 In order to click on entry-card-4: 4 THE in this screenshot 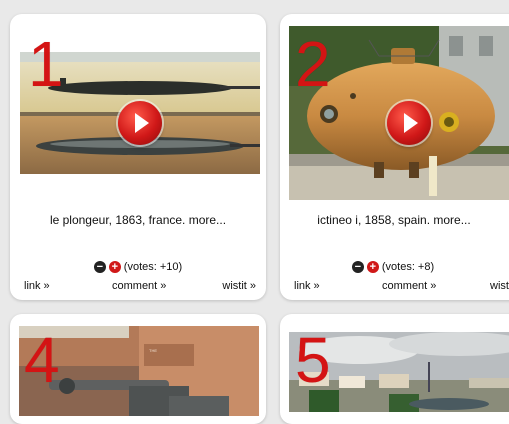, I will do `click(138, 369)`.